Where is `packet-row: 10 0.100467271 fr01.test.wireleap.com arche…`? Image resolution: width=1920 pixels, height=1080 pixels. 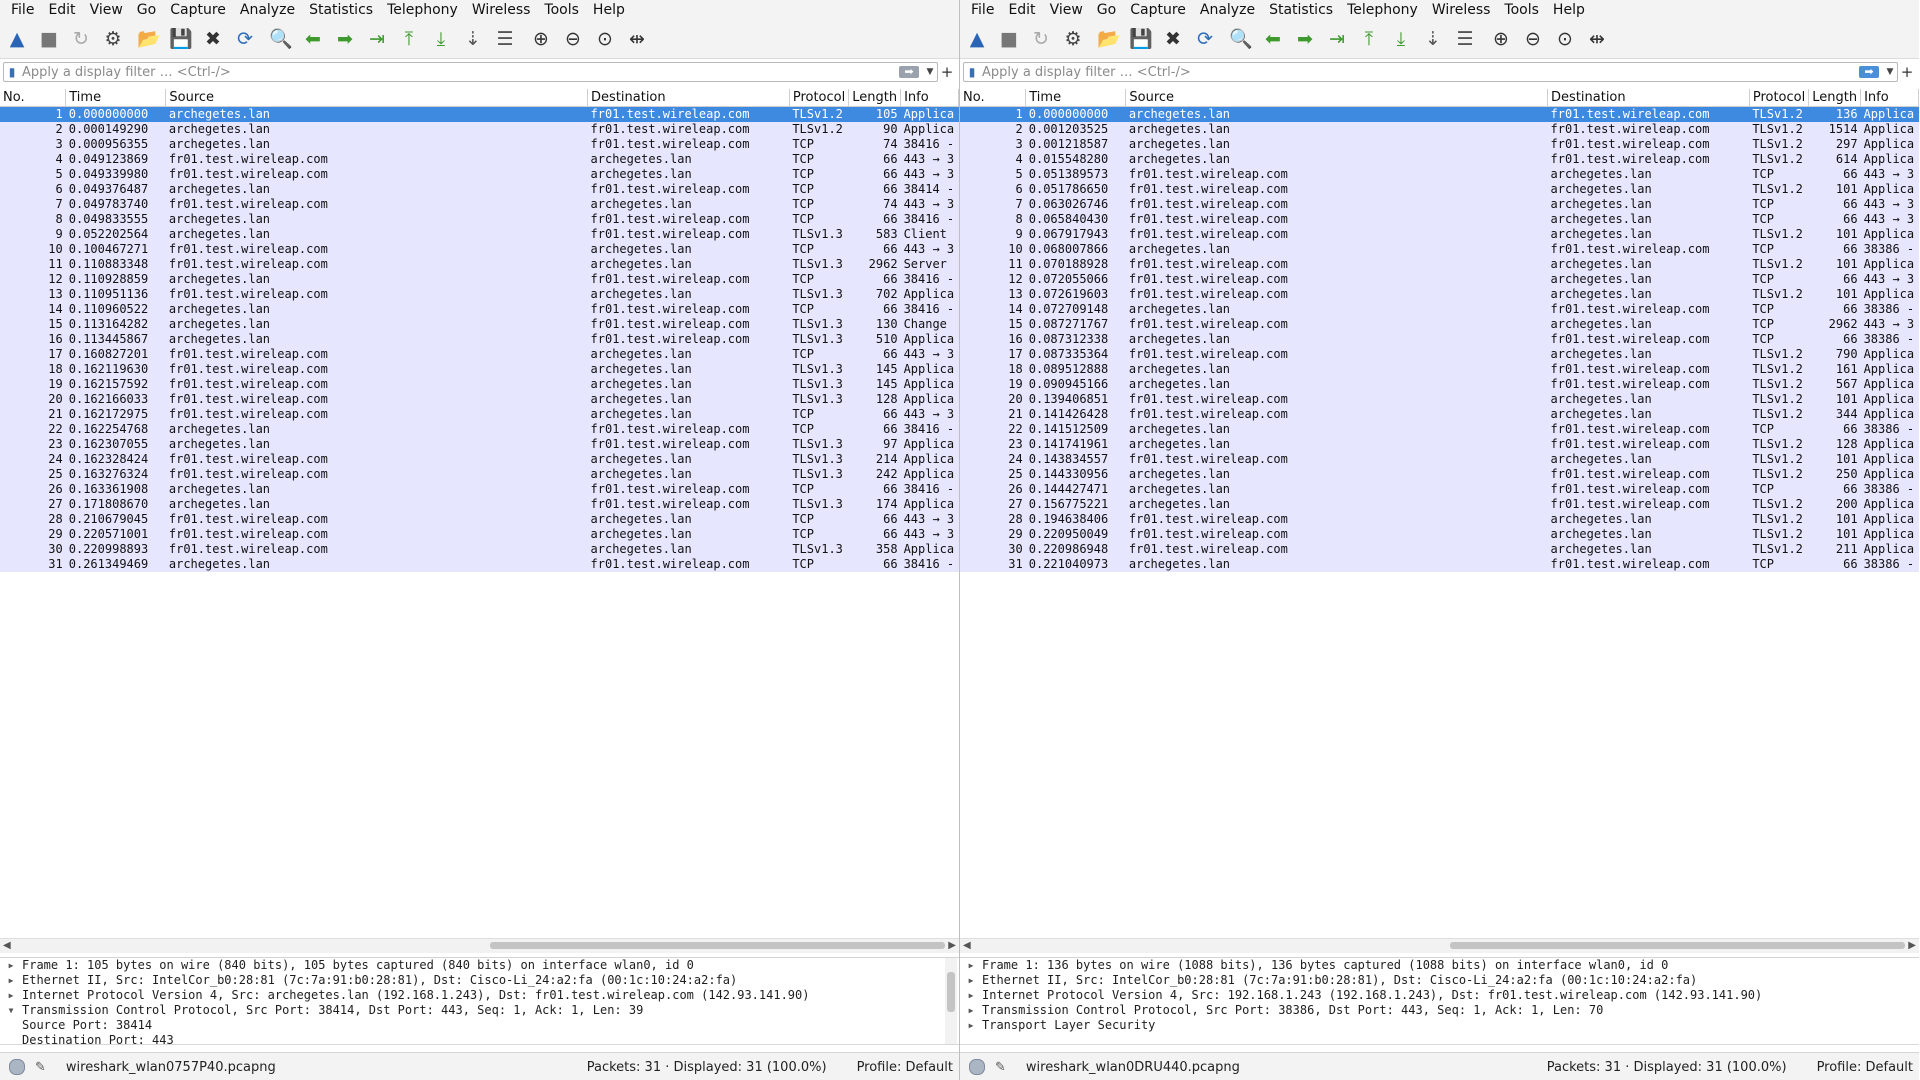
packet-row: 10 0.100467271 fr01.test.wireleap.com arche… is located at coordinates (479, 249).